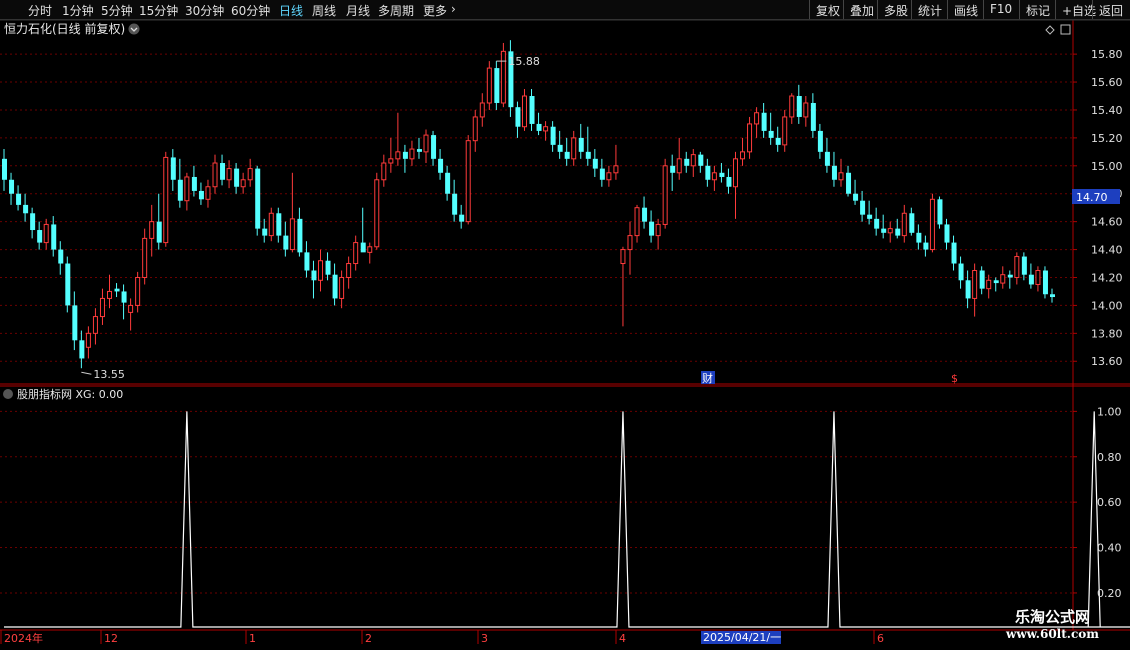  What do you see at coordinates (64, 28) in the screenshot?
I see `main-panel-title: 恒力石化(日线 前复权)` at bounding box center [64, 28].